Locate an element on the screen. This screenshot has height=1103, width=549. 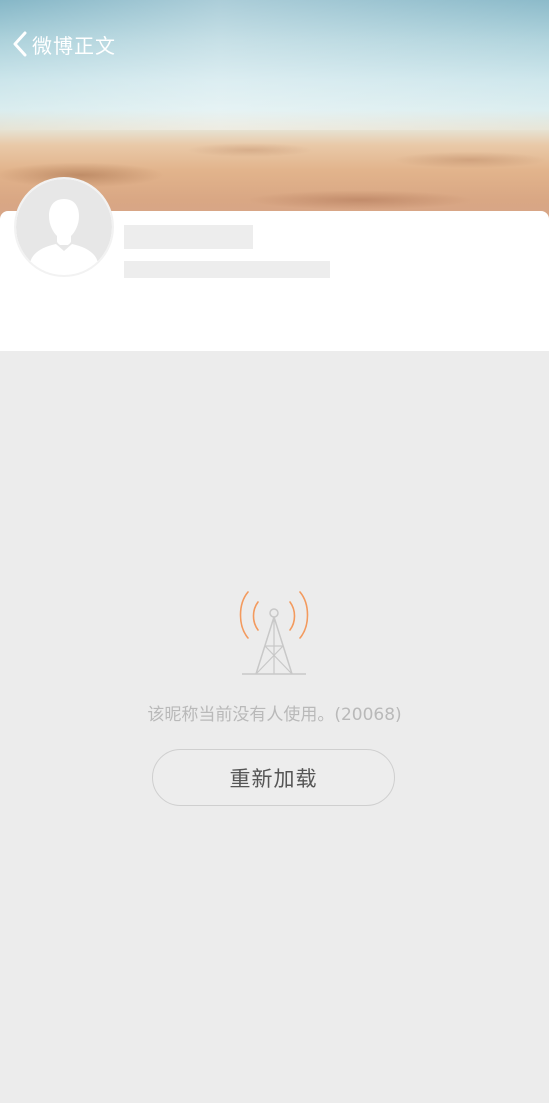
back-button: 微博正文 is located at coordinates (64, 44).